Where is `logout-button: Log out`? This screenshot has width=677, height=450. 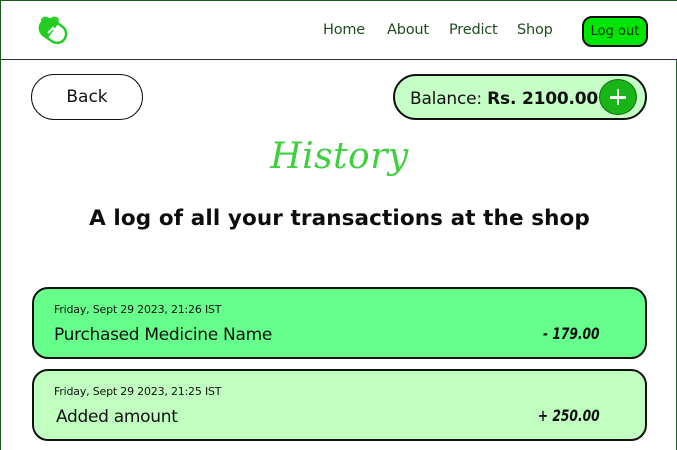 logout-button: Log out is located at coordinates (615, 31).